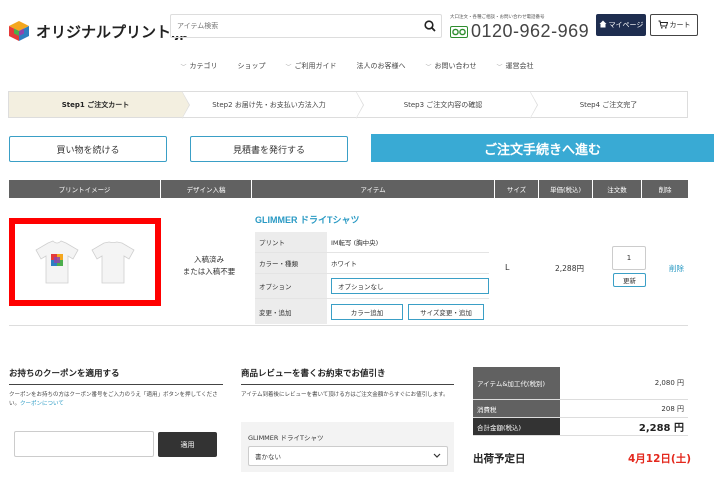 The height and width of the screenshot is (480, 714). What do you see at coordinates (295, 26) in the screenshot?
I see `search-input` at bounding box center [295, 26].